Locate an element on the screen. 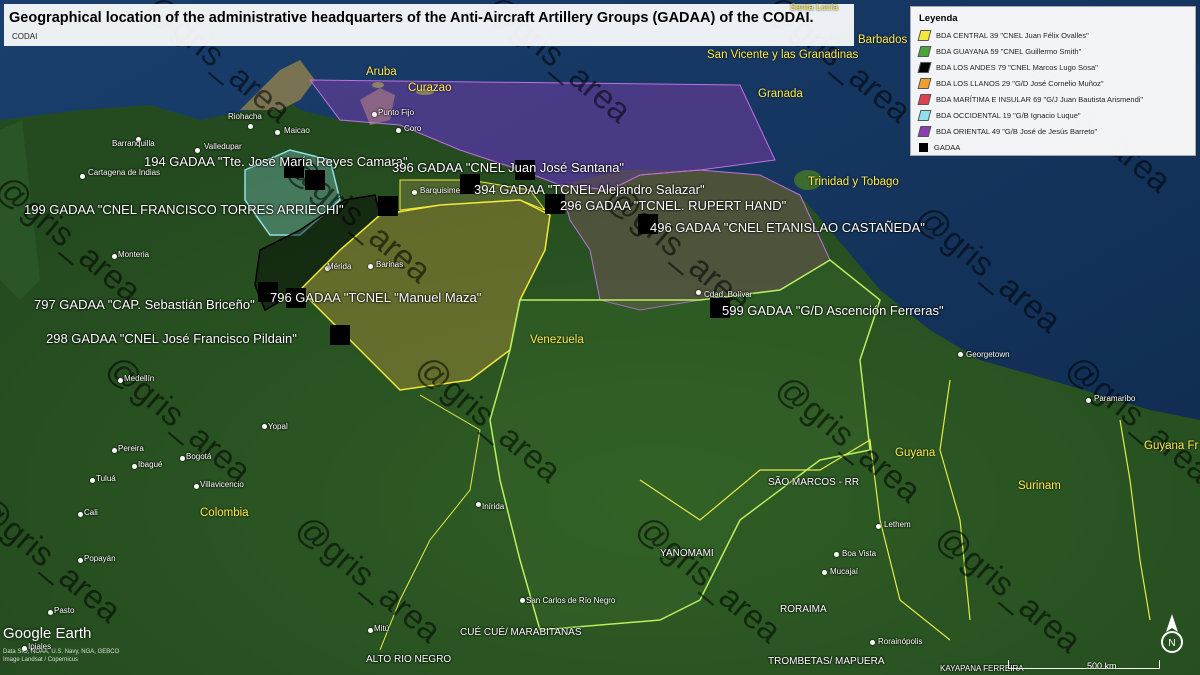 This screenshot has width=1200, height=675. city-label: Yopal is located at coordinates (278, 426).